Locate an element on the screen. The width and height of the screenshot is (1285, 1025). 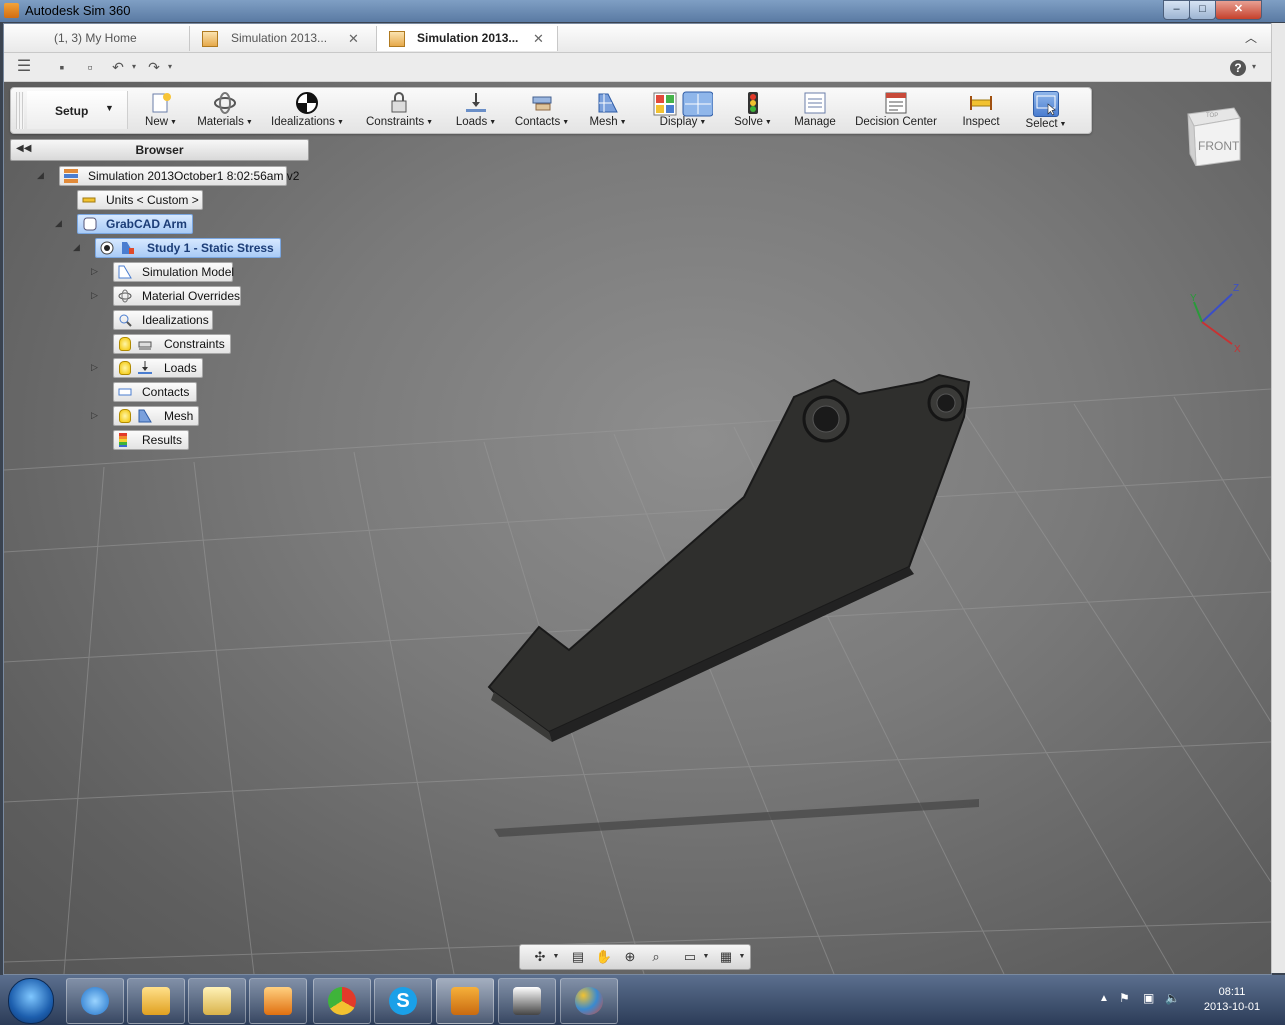
tree-node-contacts: Contacts is located at coordinates (155, 392).